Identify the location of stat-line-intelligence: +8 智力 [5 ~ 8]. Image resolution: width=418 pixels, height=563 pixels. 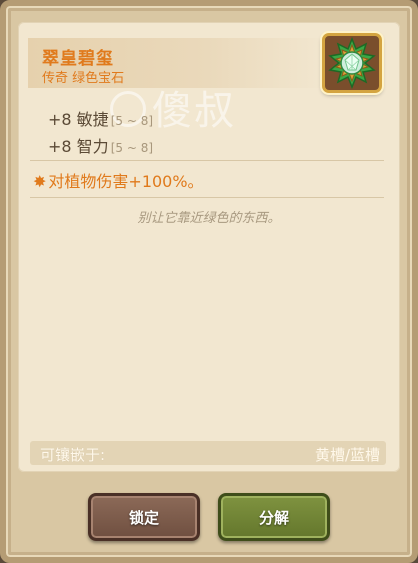
(100, 145).